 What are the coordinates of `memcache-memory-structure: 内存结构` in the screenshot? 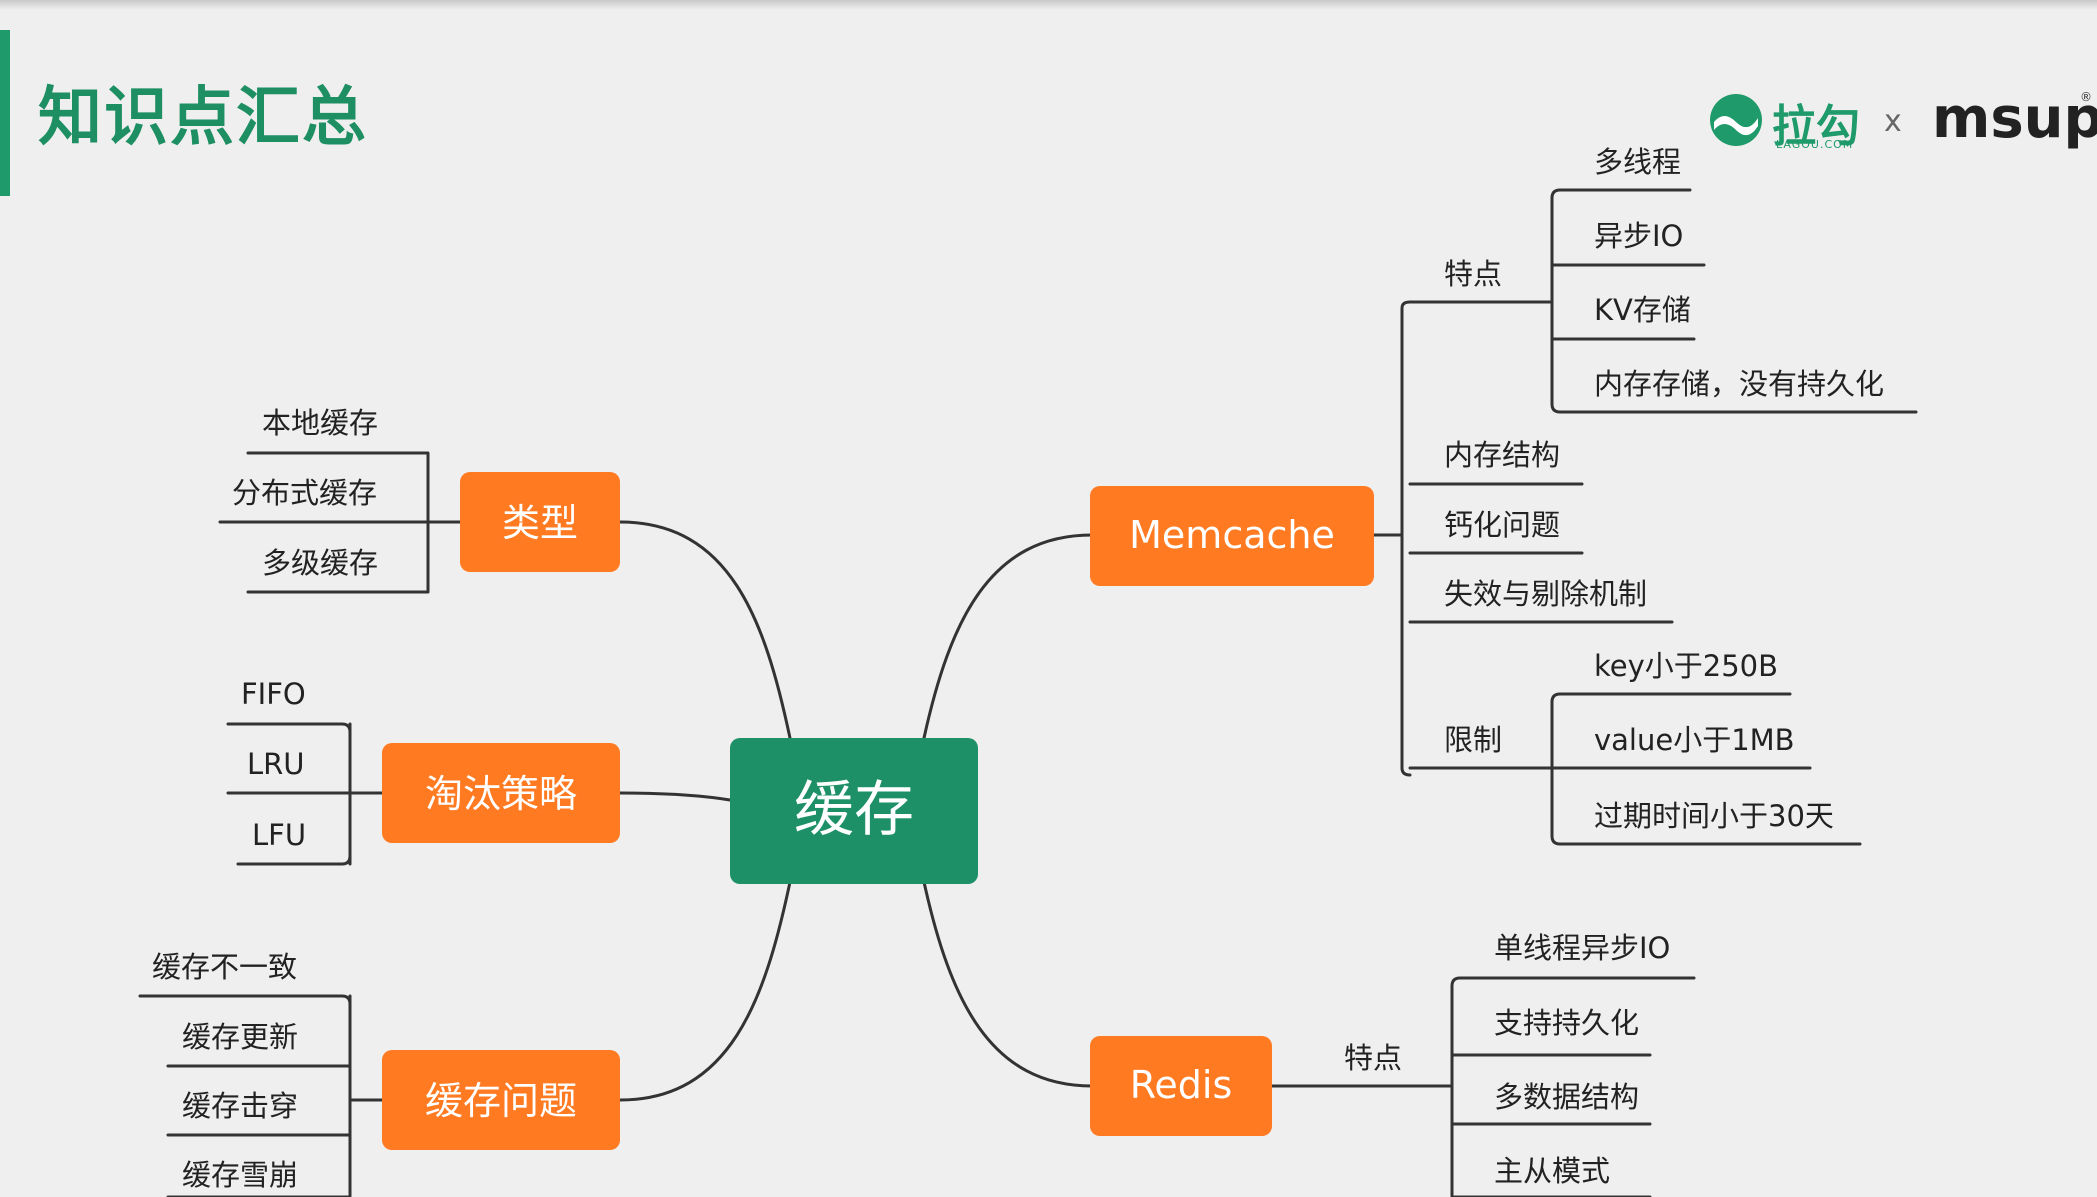 It's located at (1502, 455).